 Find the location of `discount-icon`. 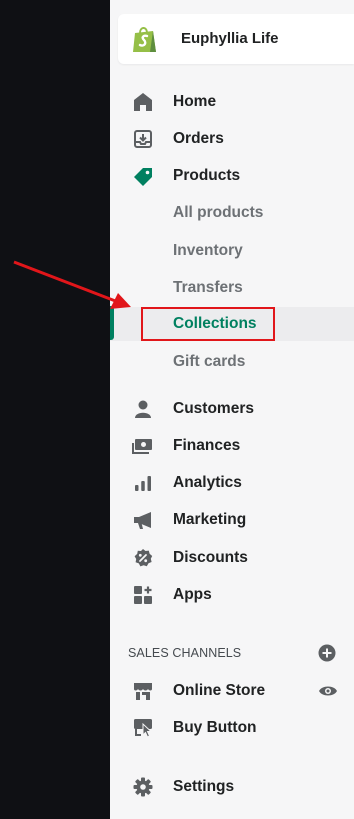

discount-icon is located at coordinates (143, 558).